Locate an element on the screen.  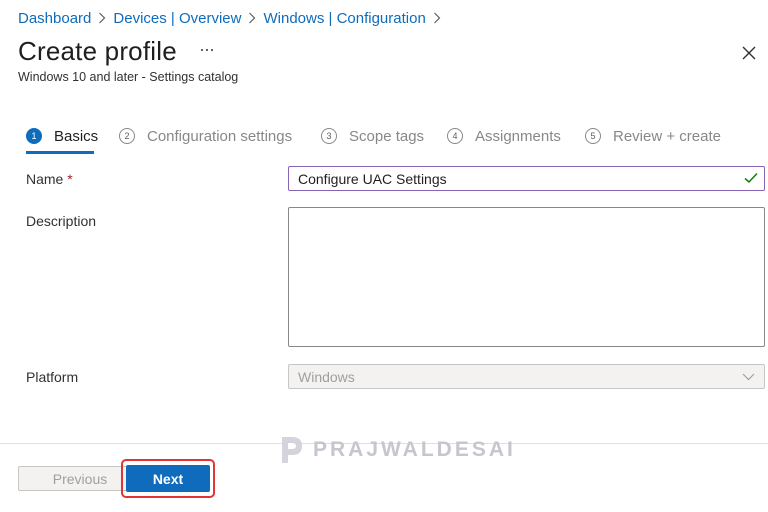
step-label: Assignments is located at coordinates (518, 136).